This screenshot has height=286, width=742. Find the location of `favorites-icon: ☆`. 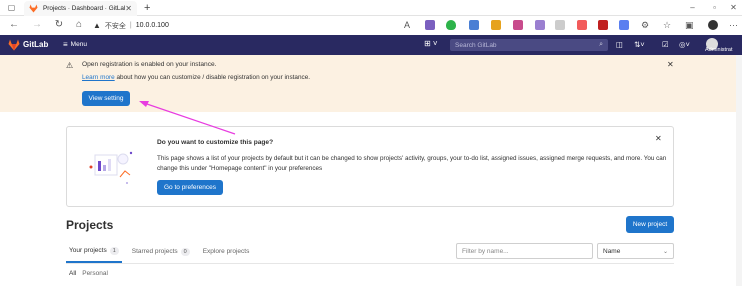

favorites-icon: ☆ is located at coordinates (667, 25).